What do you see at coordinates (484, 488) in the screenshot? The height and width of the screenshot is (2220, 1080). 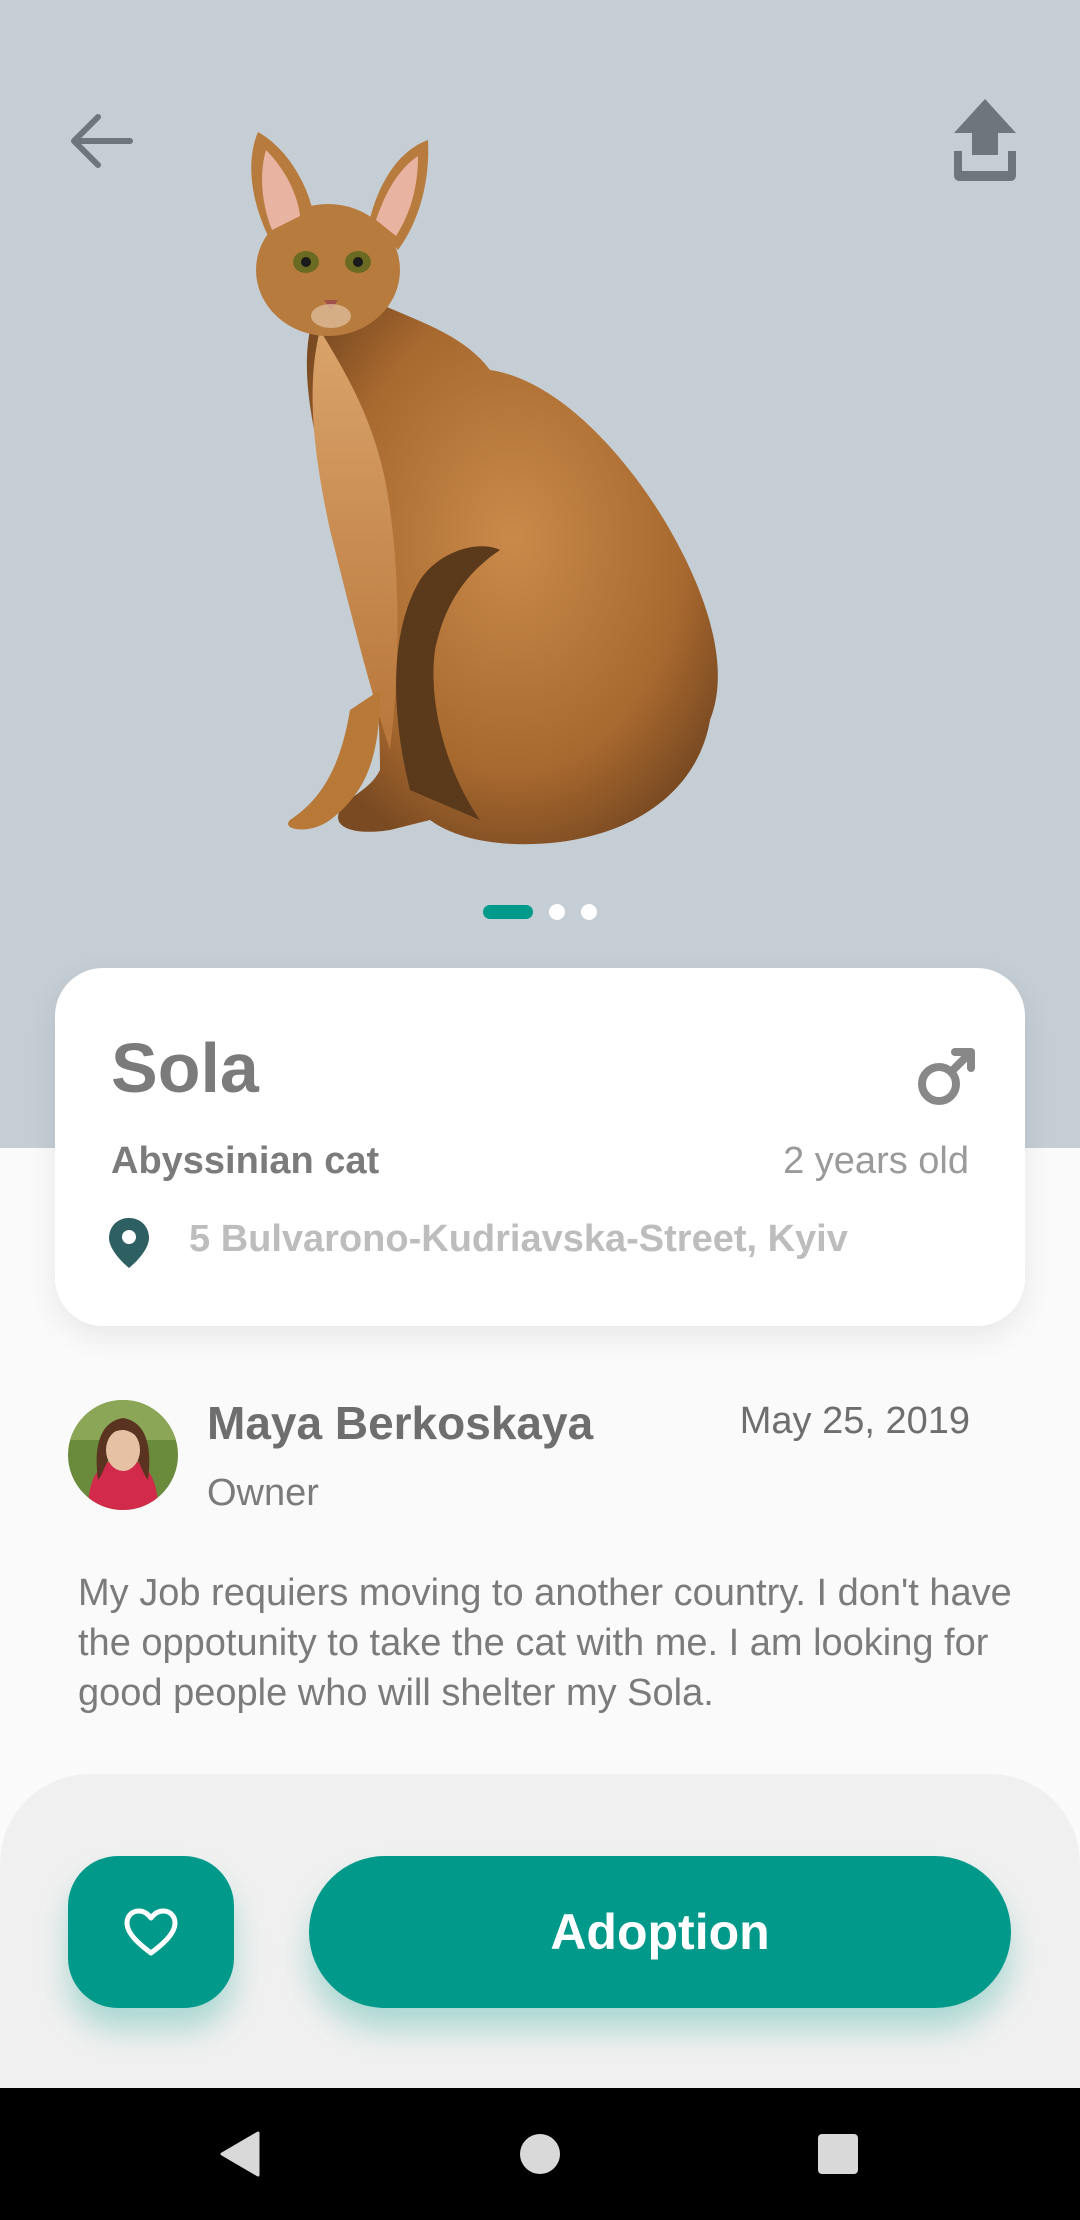 I see `cat-photo` at bounding box center [484, 488].